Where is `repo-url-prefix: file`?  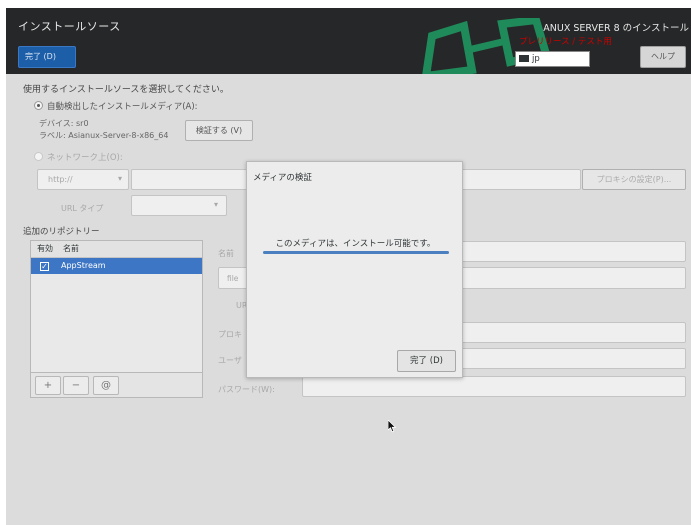
repo-url-prefix: file is located at coordinates (233, 278).